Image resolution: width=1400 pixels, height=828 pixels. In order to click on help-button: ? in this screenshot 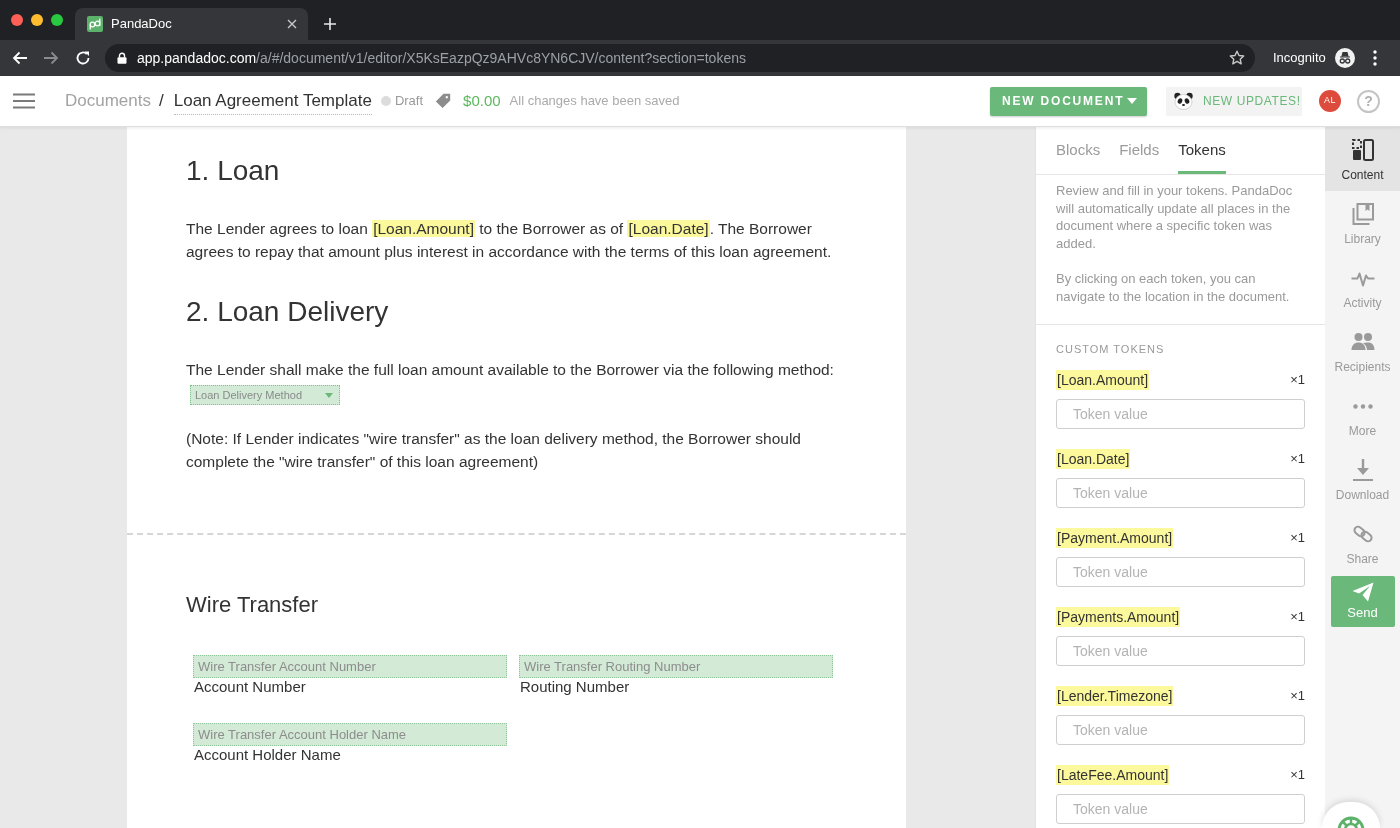, I will do `click(1368, 101)`.